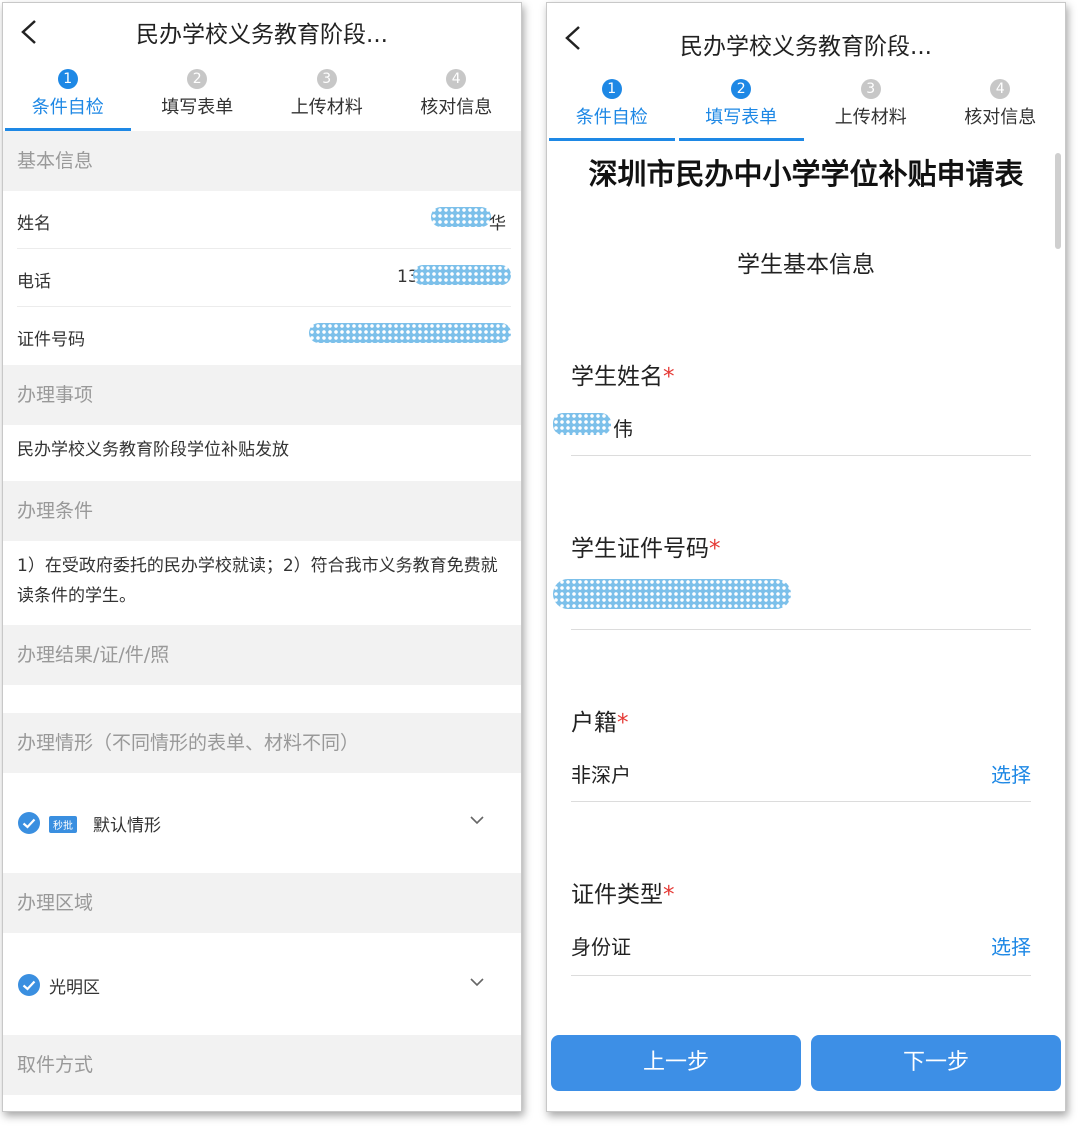 The image size is (1080, 1126). I want to click on id-row: 证件号码, so click(264, 336).